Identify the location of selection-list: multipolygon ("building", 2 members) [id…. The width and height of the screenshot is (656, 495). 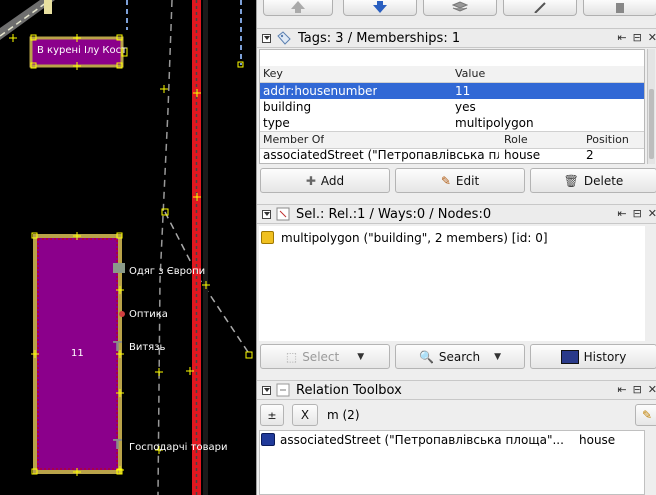
(452, 283).